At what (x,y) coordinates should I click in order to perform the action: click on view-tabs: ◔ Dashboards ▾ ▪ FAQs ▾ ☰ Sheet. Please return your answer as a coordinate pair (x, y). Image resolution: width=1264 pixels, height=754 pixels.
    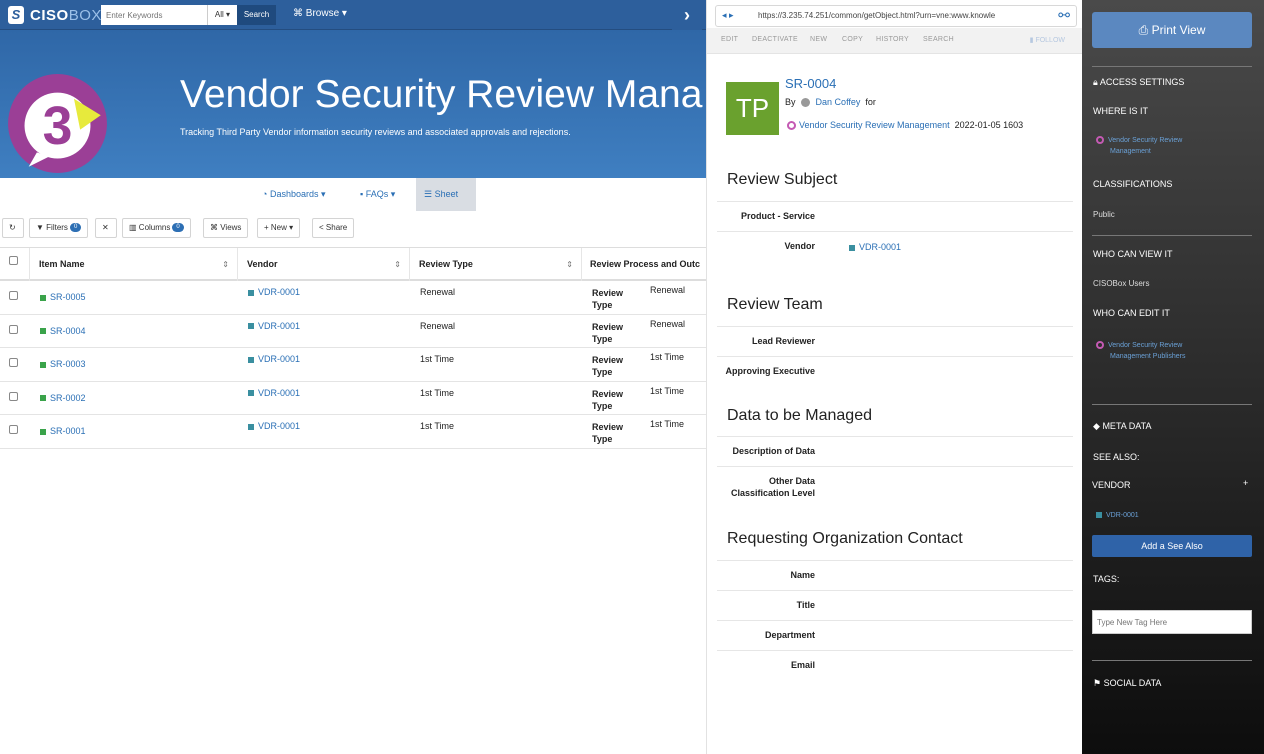
    Looking at the image, I should click on (353, 195).